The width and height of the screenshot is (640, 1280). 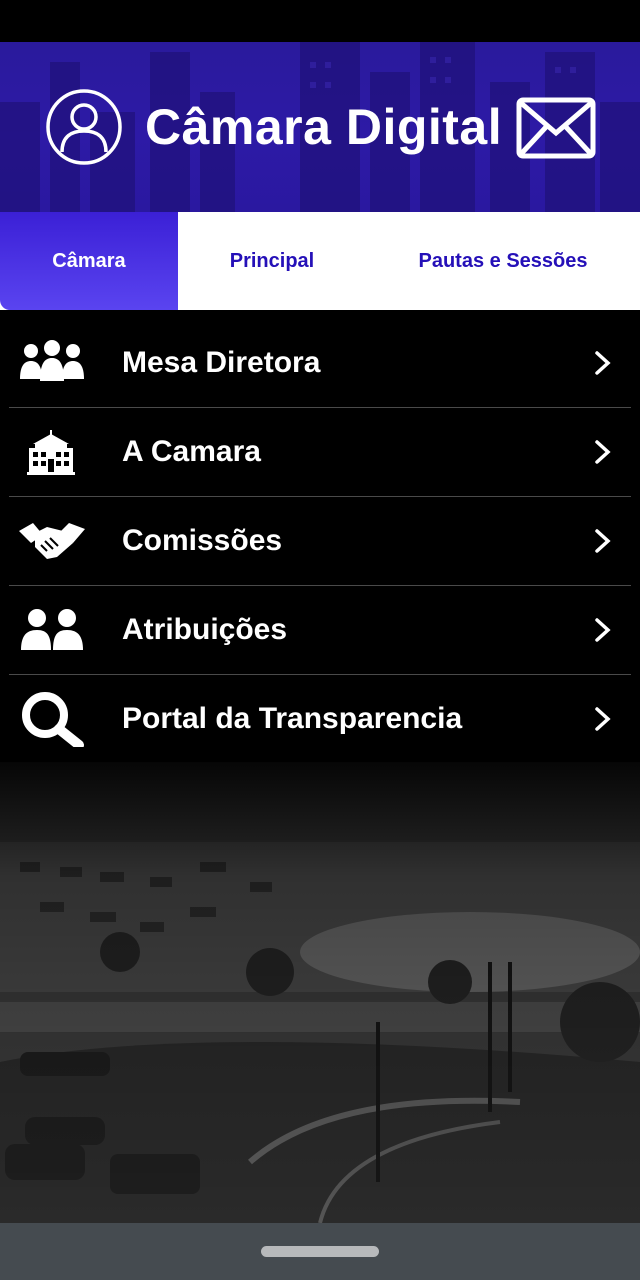 What do you see at coordinates (52, 541) in the screenshot?
I see `handshake-icon` at bounding box center [52, 541].